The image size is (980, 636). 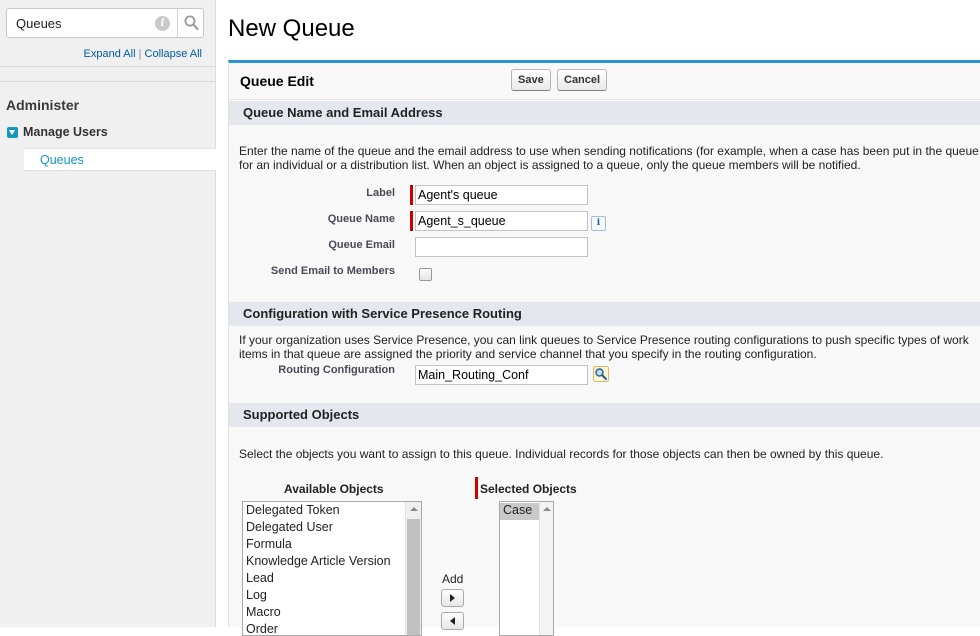 I want to click on remove-button, so click(x=452, y=621).